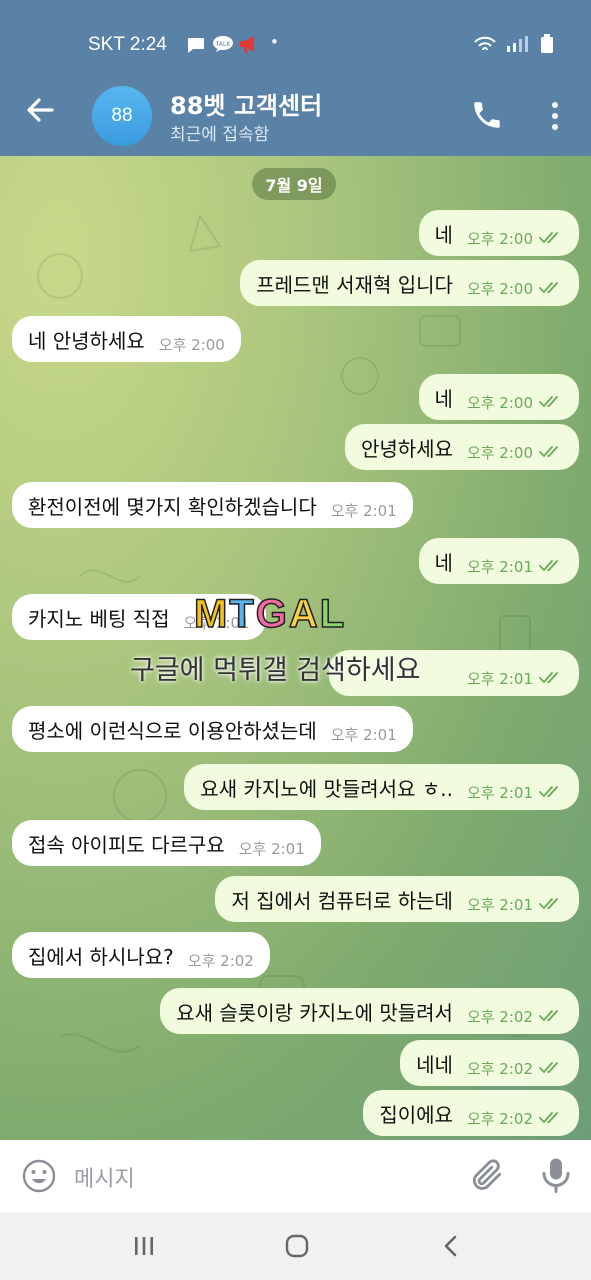 This screenshot has height=1280, width=591. What do you see at coordinates (434, 1064) in the screenshot?
I see `message-text: 네네` at bounding box center [434, 1064].